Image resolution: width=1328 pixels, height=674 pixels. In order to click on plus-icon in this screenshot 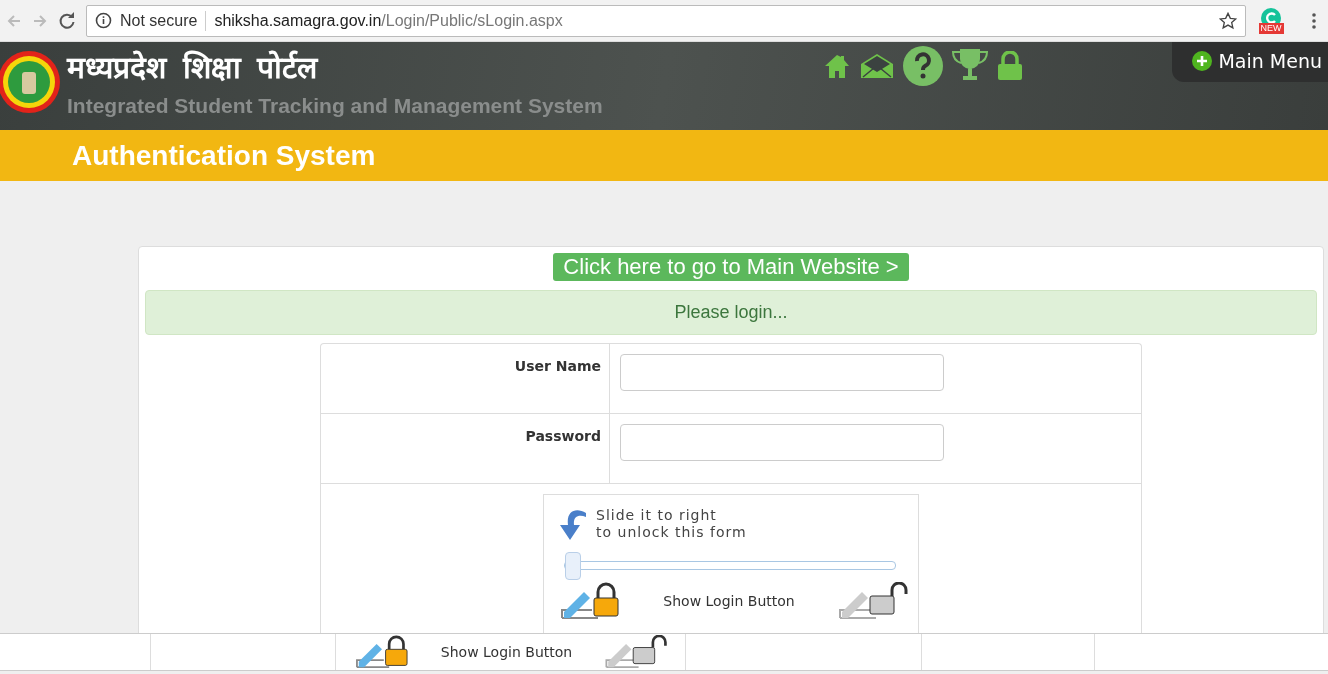, I will do `click(1202, 61)`.